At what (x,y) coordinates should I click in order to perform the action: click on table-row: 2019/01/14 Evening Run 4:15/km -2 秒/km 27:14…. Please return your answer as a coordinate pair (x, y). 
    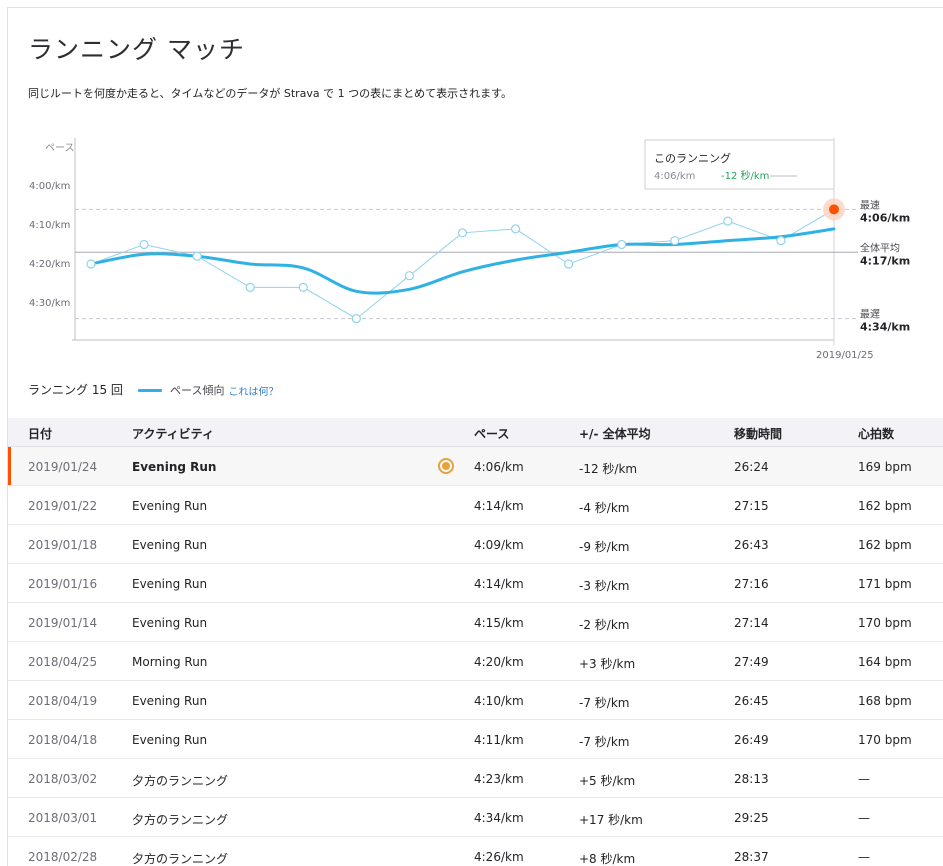
    Looking at the image, I should click on (475, 622).